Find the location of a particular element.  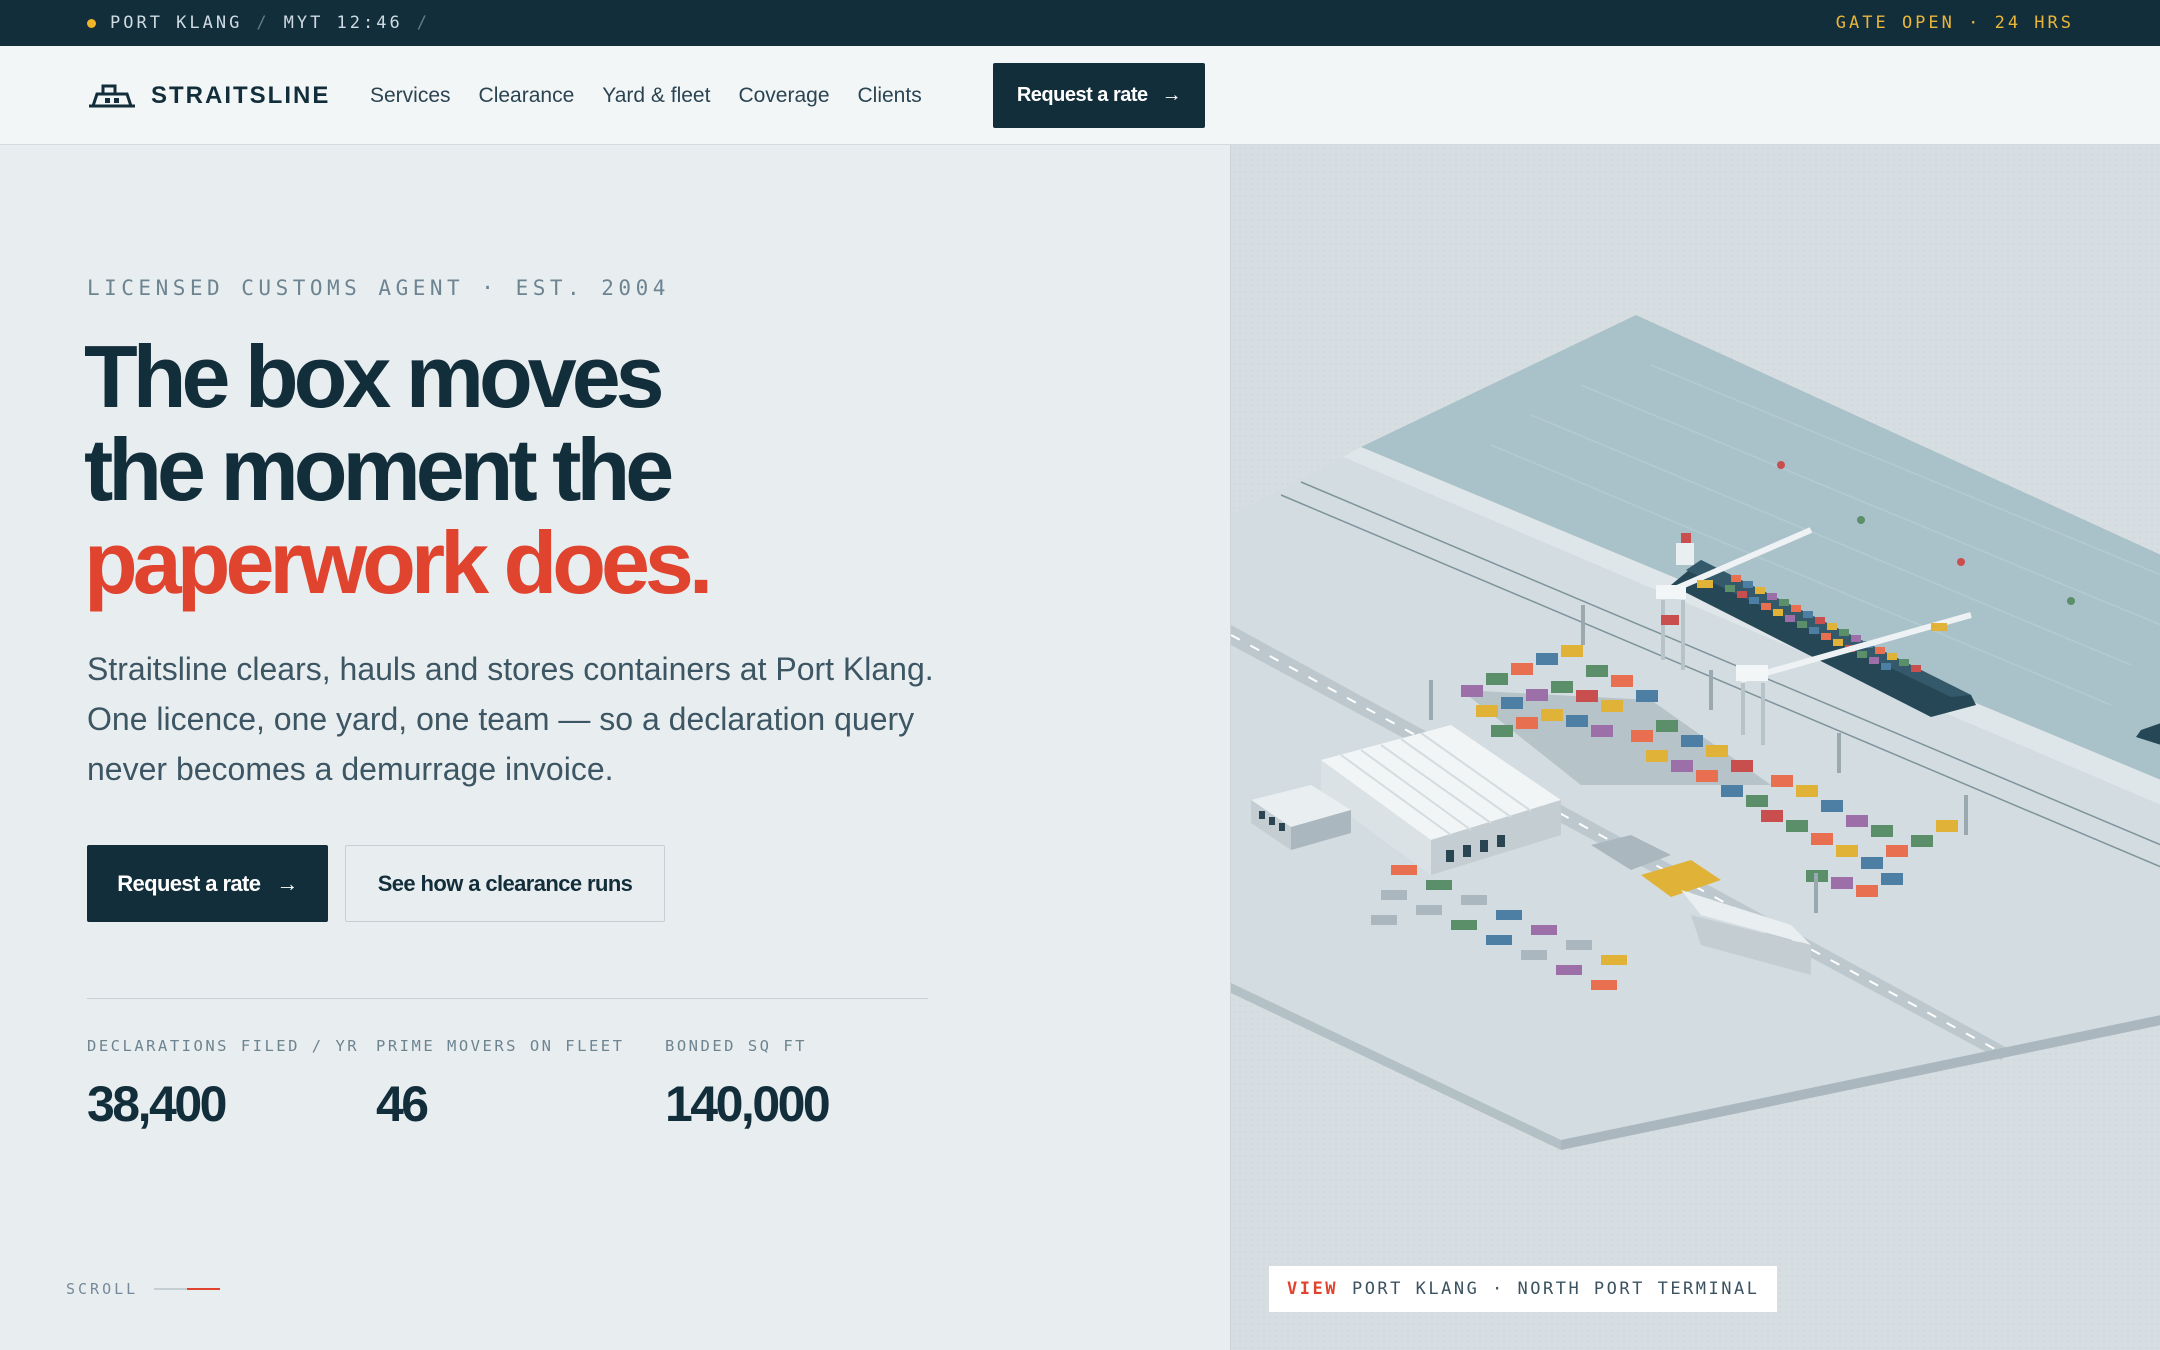

stat-value: 38,400 is located at coordinates (157, 1104).